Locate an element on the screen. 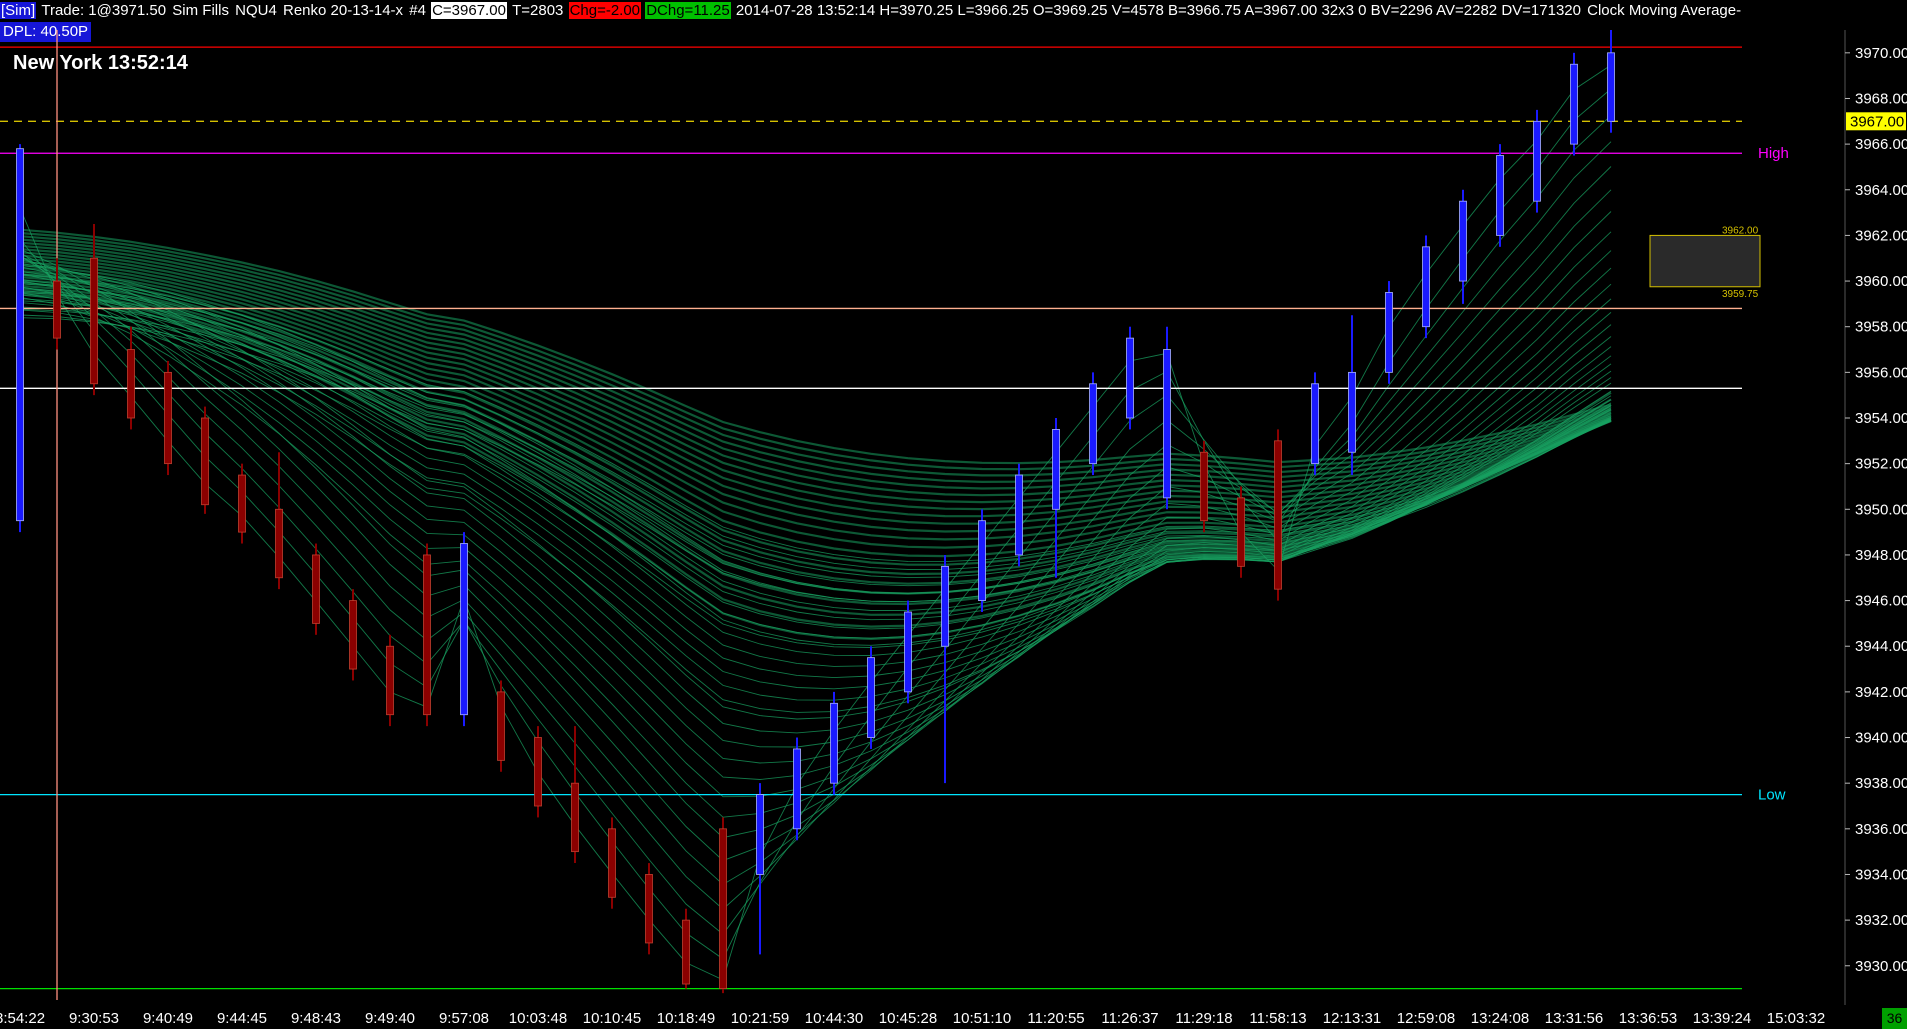  y-tick-label: 3964.00 is located at coordinates (1881, 190).